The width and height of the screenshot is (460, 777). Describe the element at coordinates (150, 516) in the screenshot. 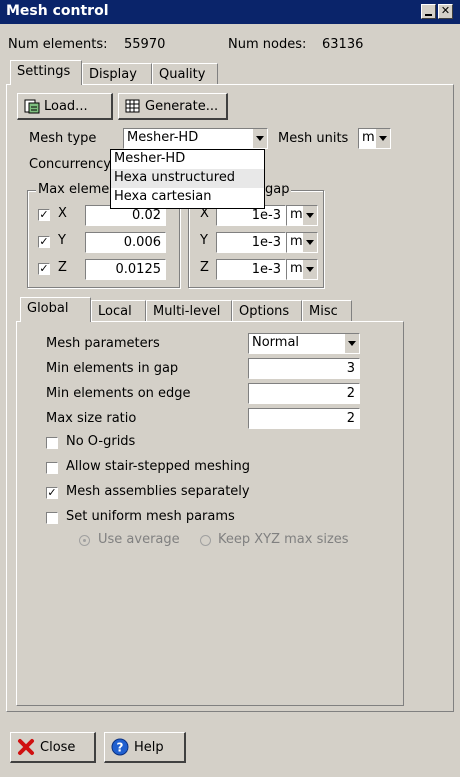

I see `uniform-params-label: Set uniform mesh params` at that location.